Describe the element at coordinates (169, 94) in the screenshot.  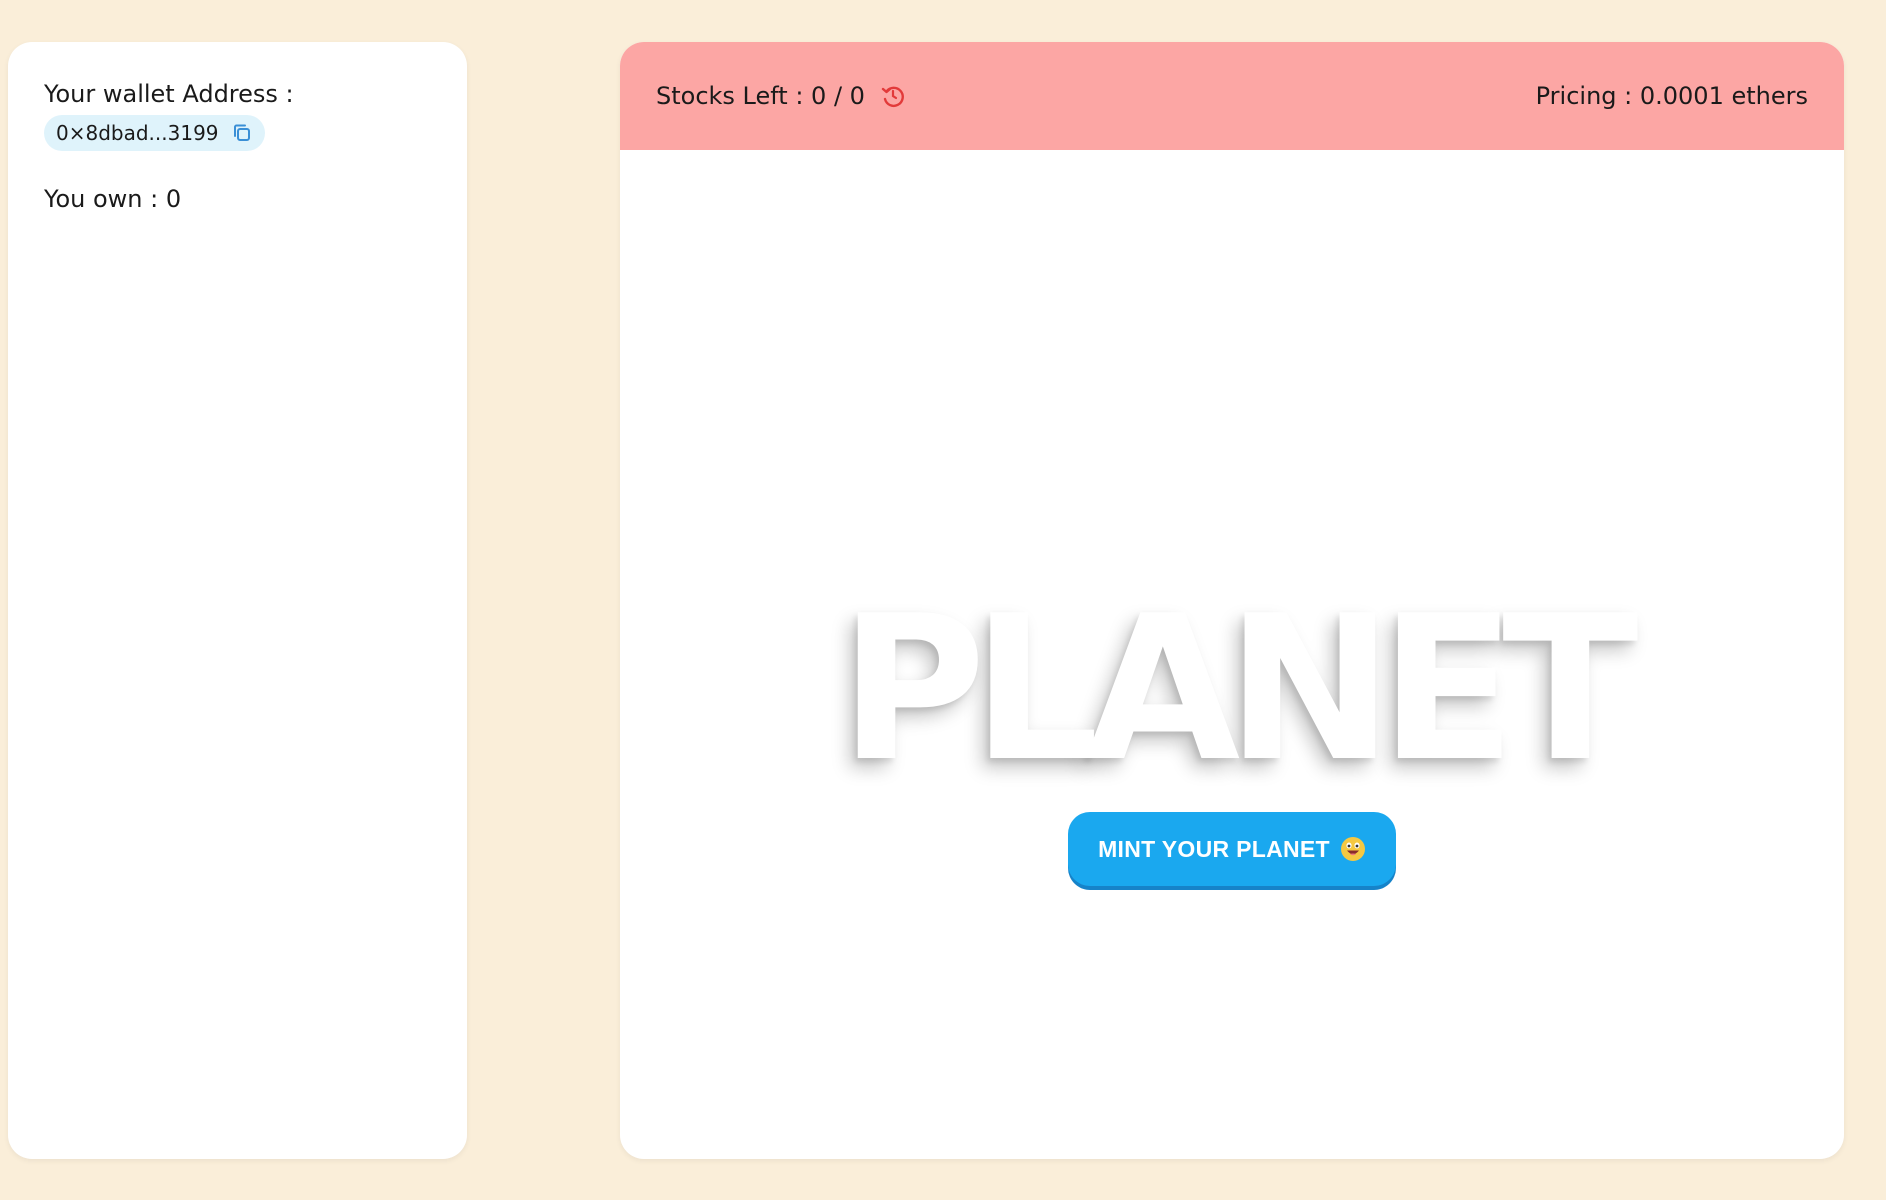
I see `wallet-address-label: Your wallet Address :` at that location.